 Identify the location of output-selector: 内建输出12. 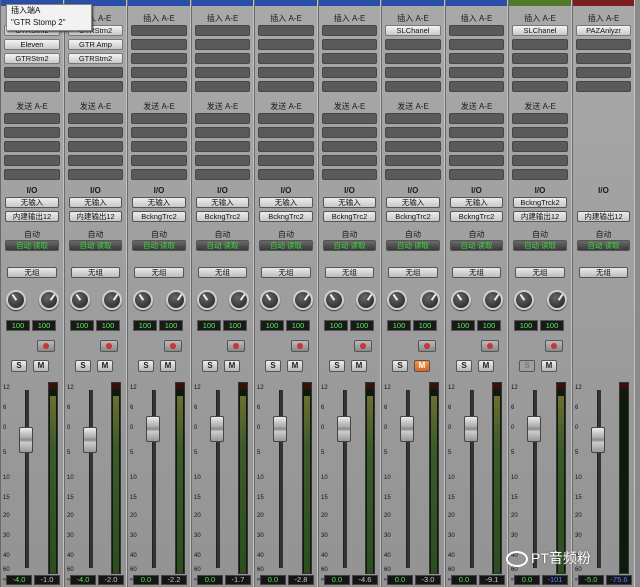
(603, 216).